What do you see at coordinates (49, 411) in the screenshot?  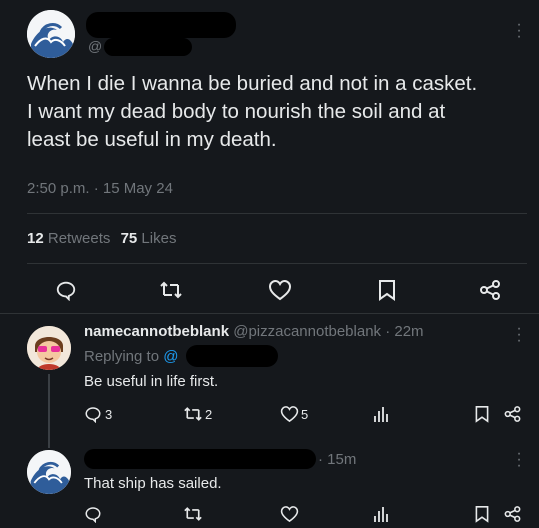 I see `thread-line` at bounding box center [49, 411].